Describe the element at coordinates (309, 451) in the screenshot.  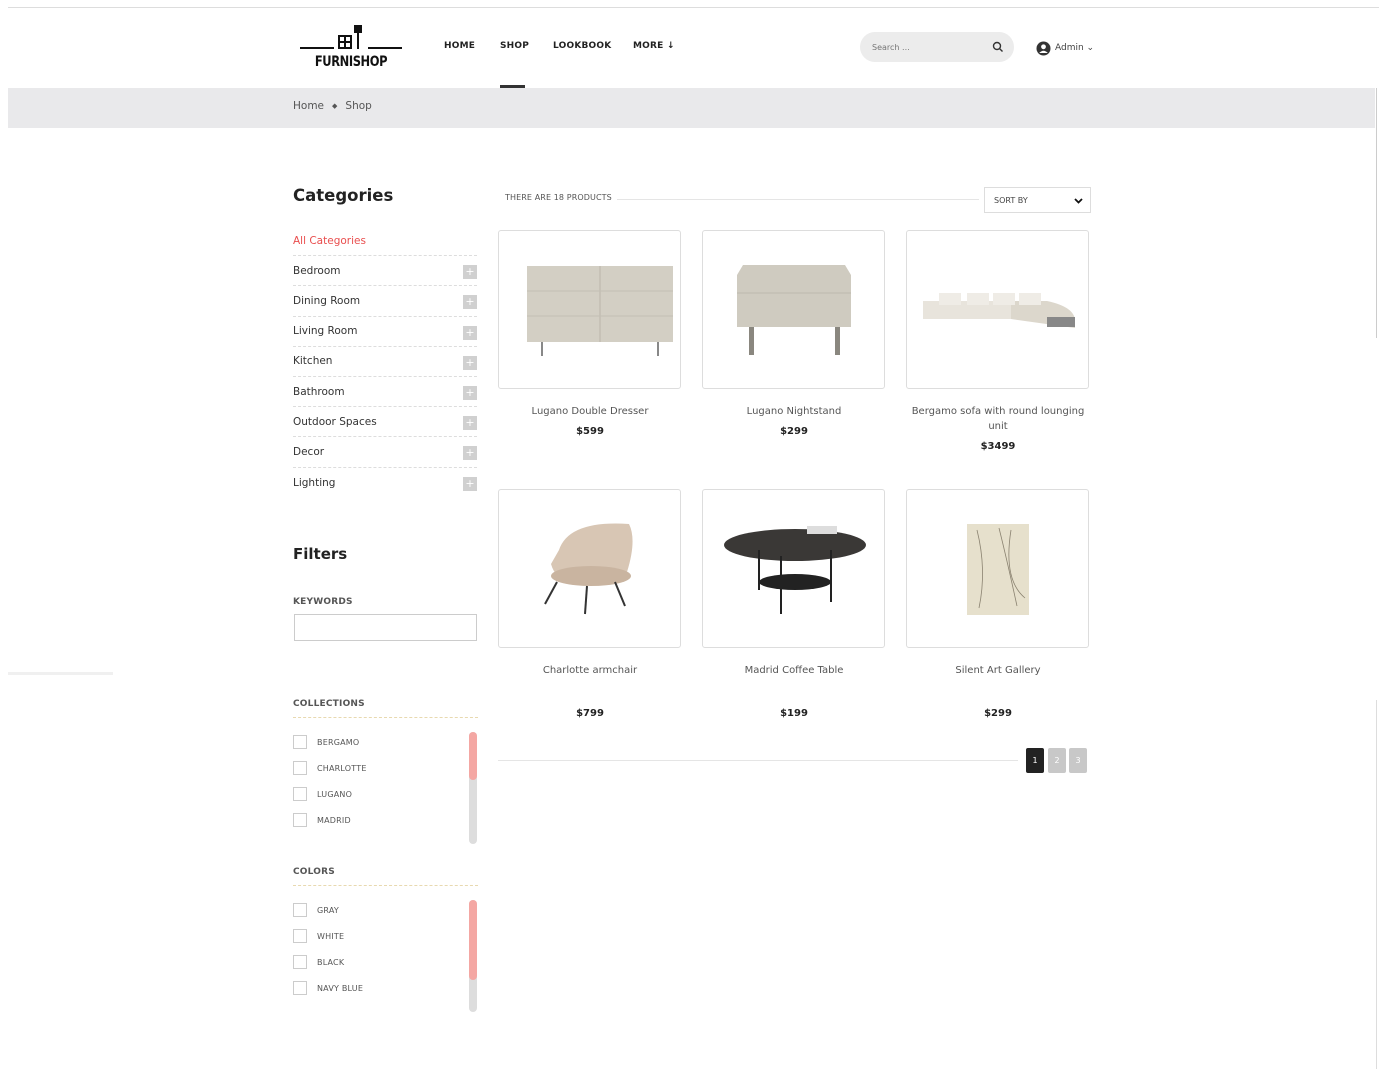
I see `category-label: Decor` at that location.